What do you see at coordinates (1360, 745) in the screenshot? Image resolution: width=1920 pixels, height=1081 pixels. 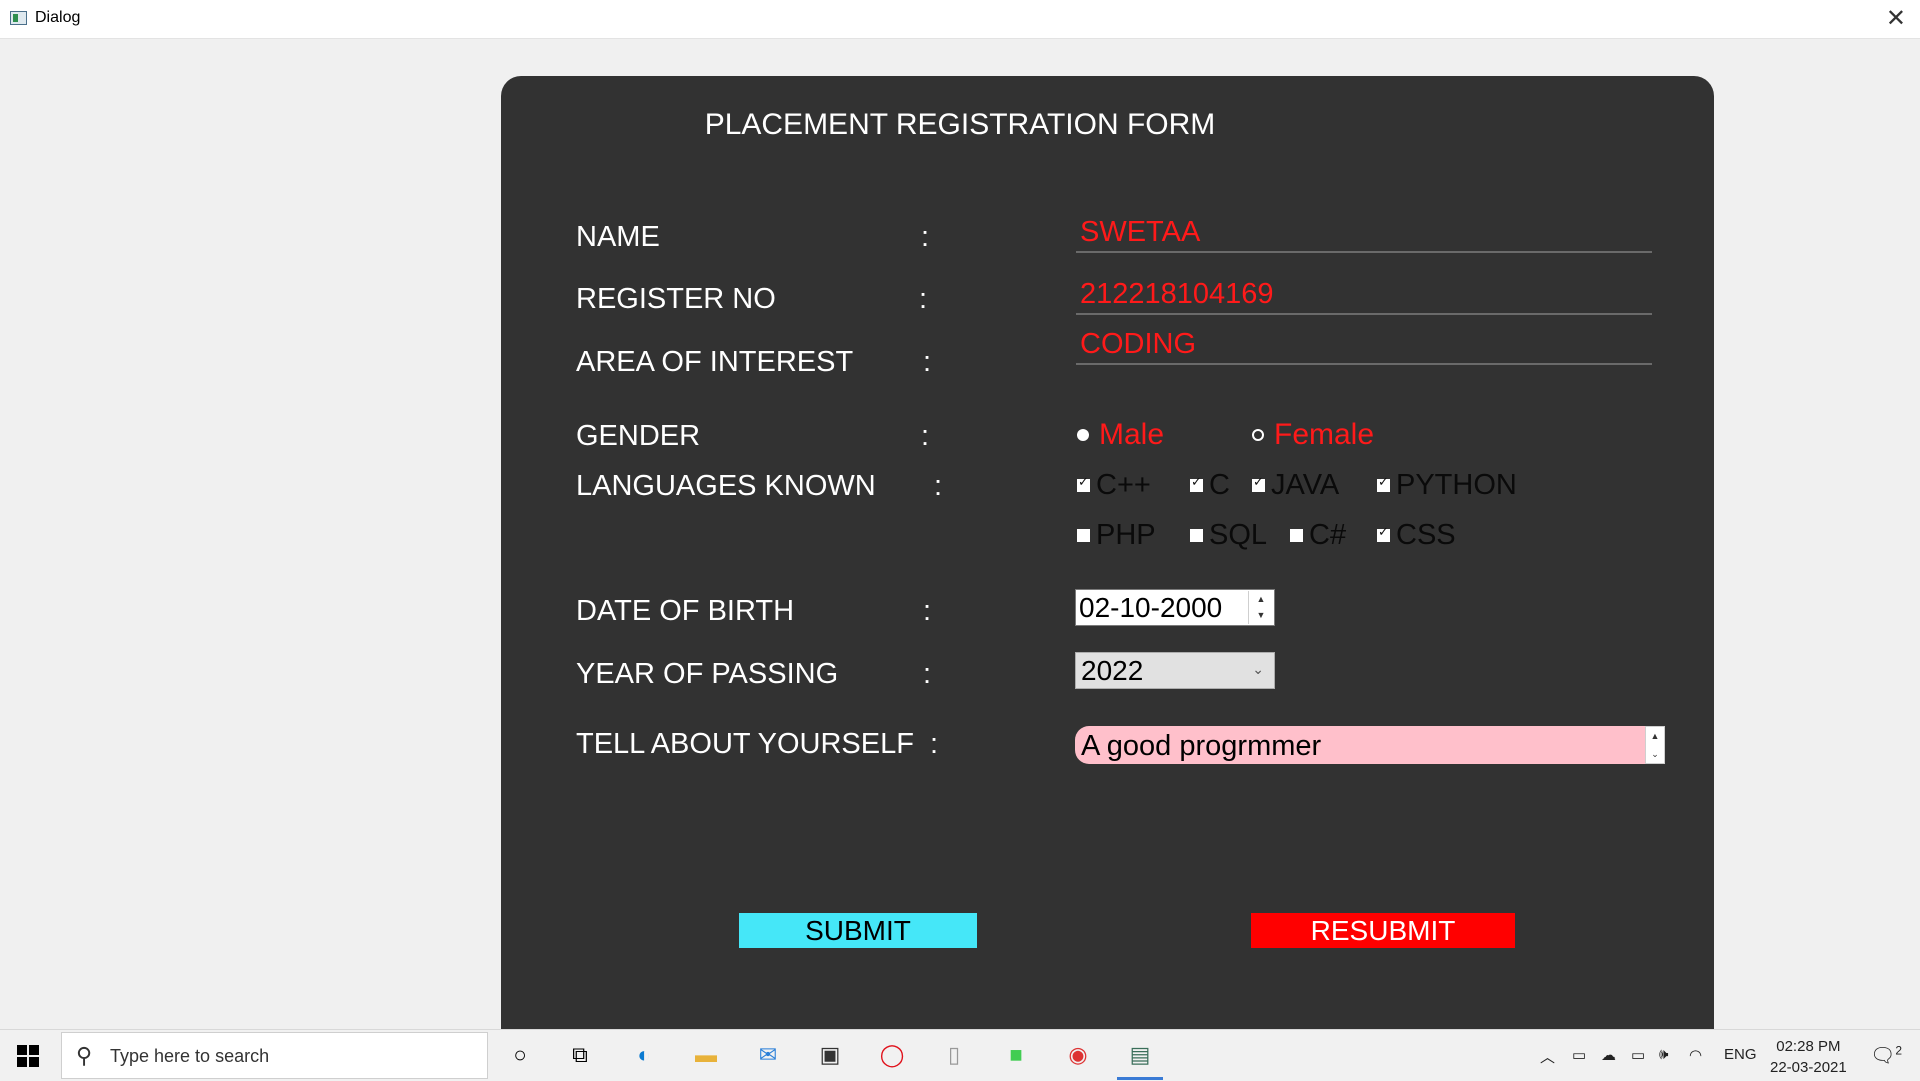 I see `about-text-area: A good progrmmer` at bounding box center [1360, 745].